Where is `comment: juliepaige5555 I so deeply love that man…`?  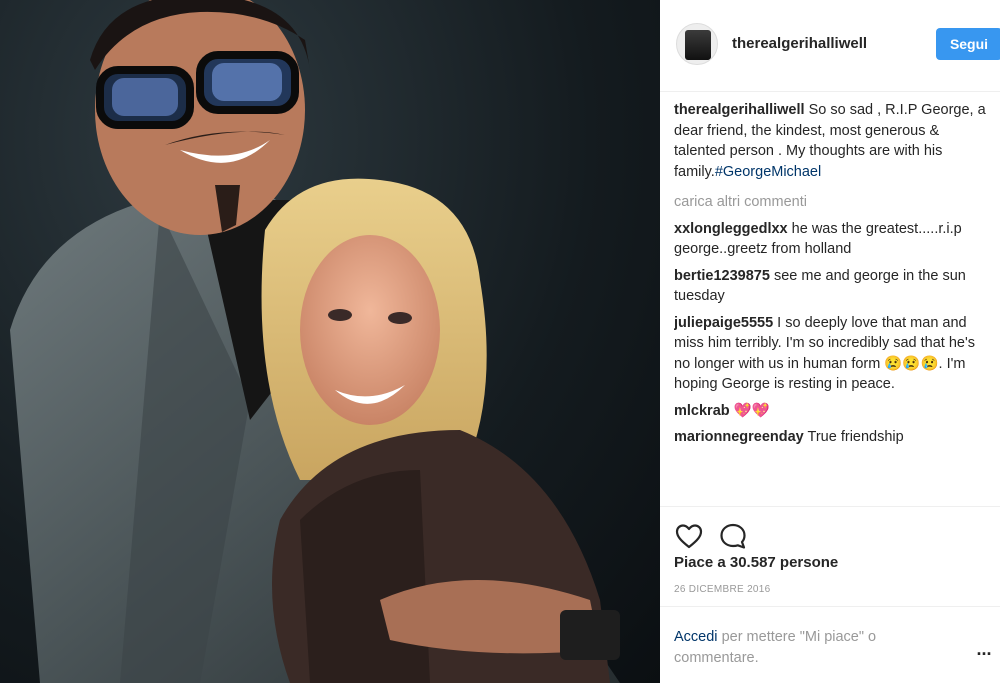
comment: juliepaige5555 I so deeply love that man… is located at coordinates (833, 354).